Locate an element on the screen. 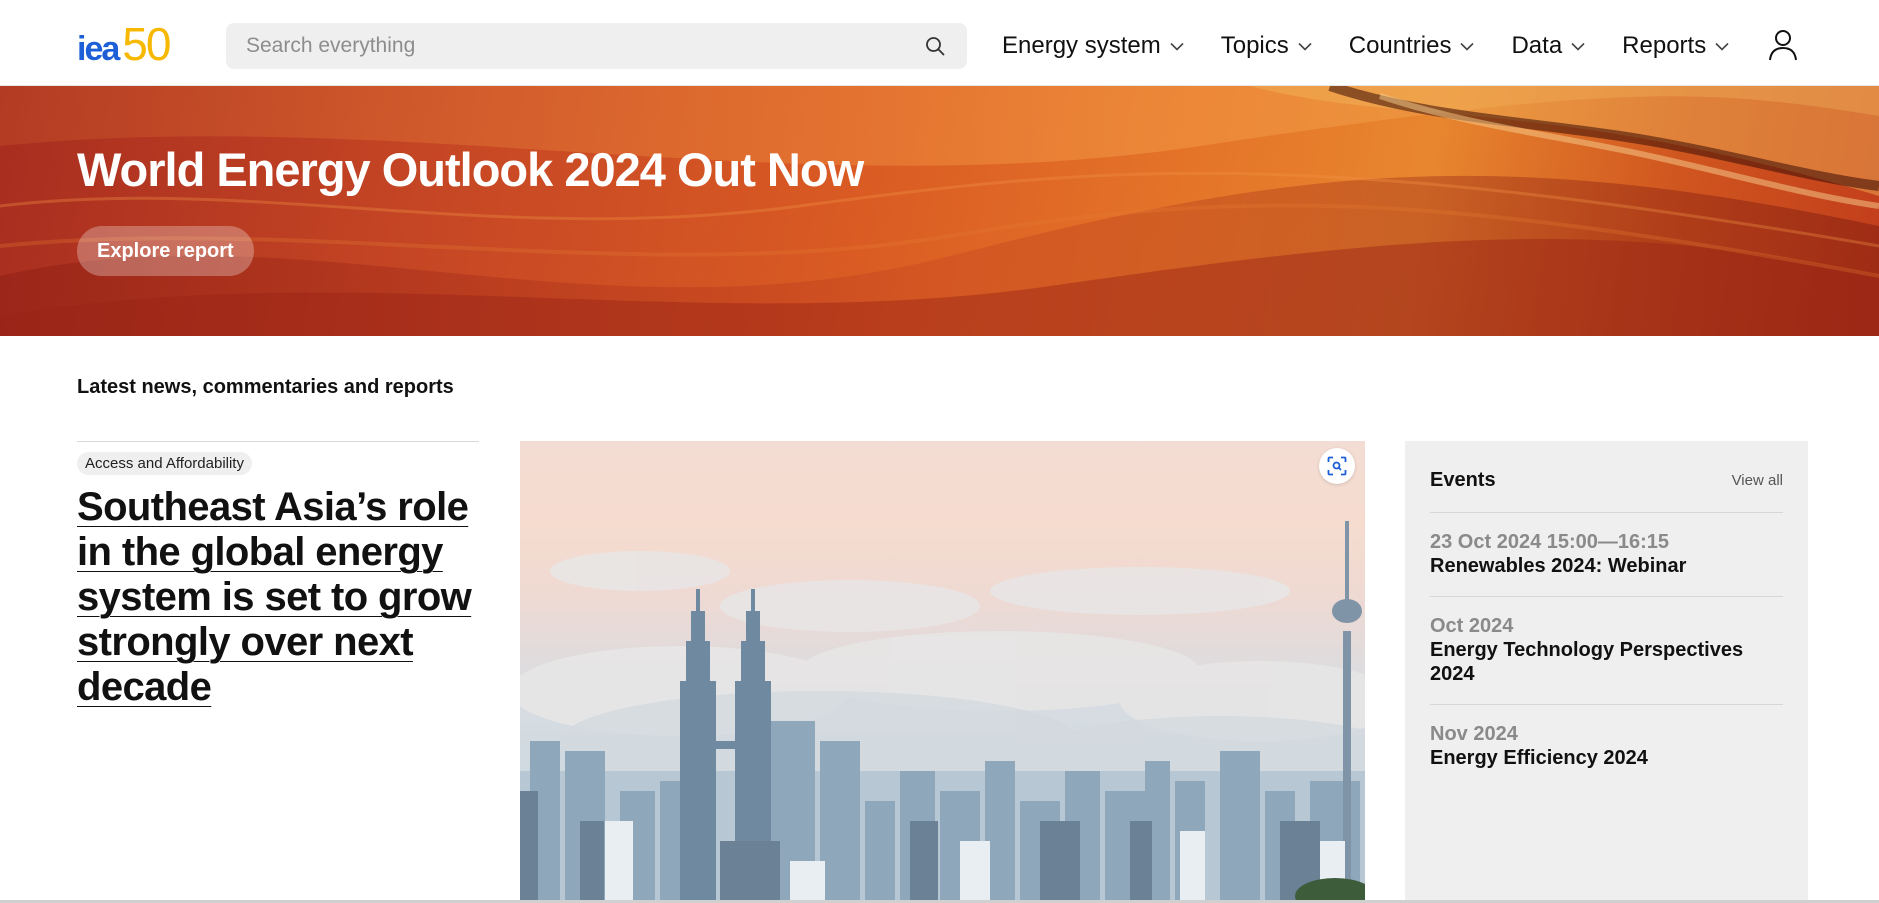 This screenshot has height=903, width=1879. events-title: Events is located at coordinates (1463, 479).